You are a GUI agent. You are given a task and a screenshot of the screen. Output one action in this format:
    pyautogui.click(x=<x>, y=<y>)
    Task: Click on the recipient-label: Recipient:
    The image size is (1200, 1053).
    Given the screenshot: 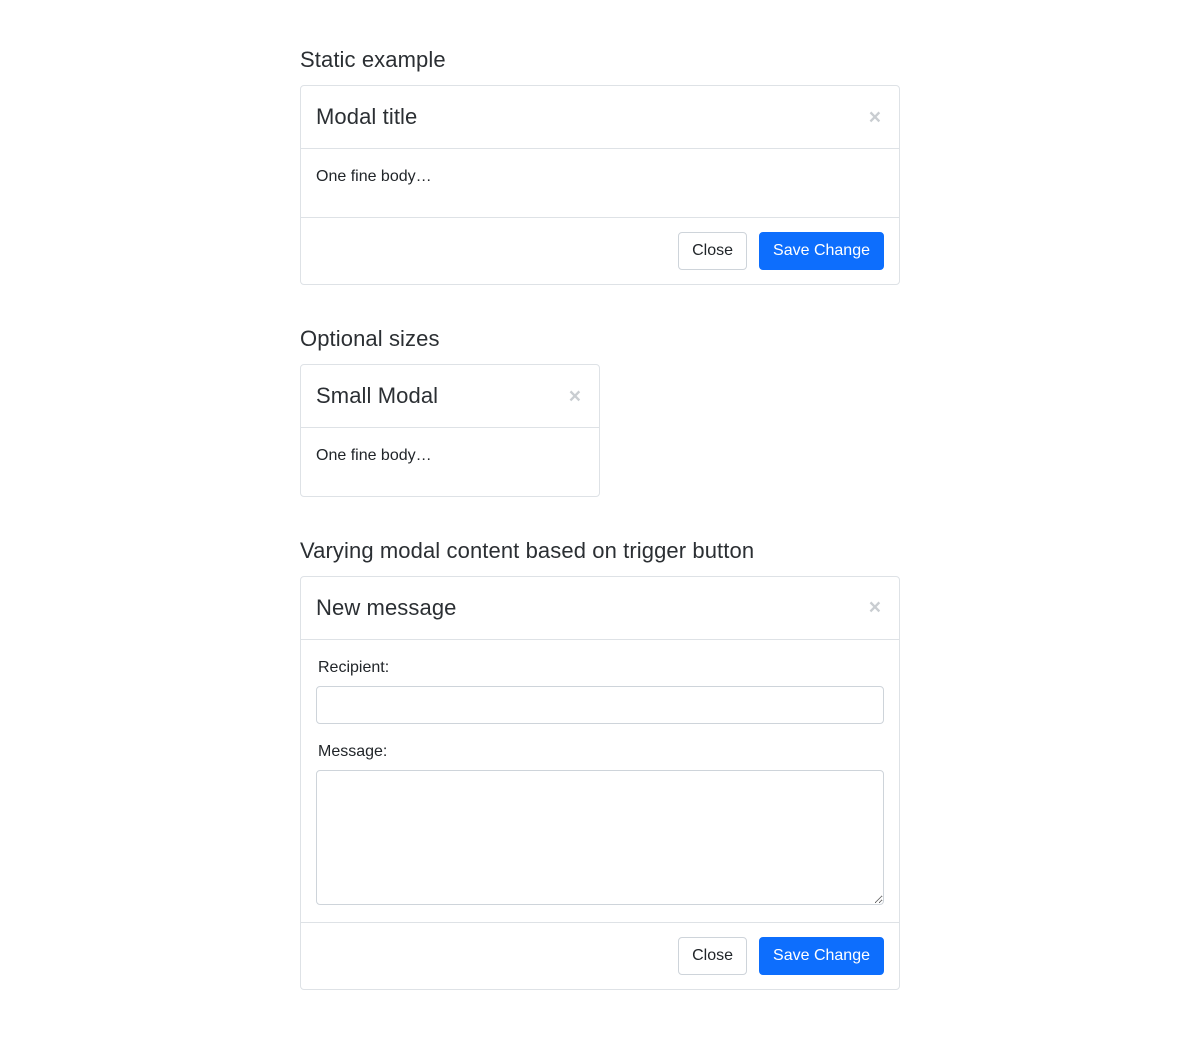 What is the action you would take?
    pyautogui.click(x=354, y=667)
    